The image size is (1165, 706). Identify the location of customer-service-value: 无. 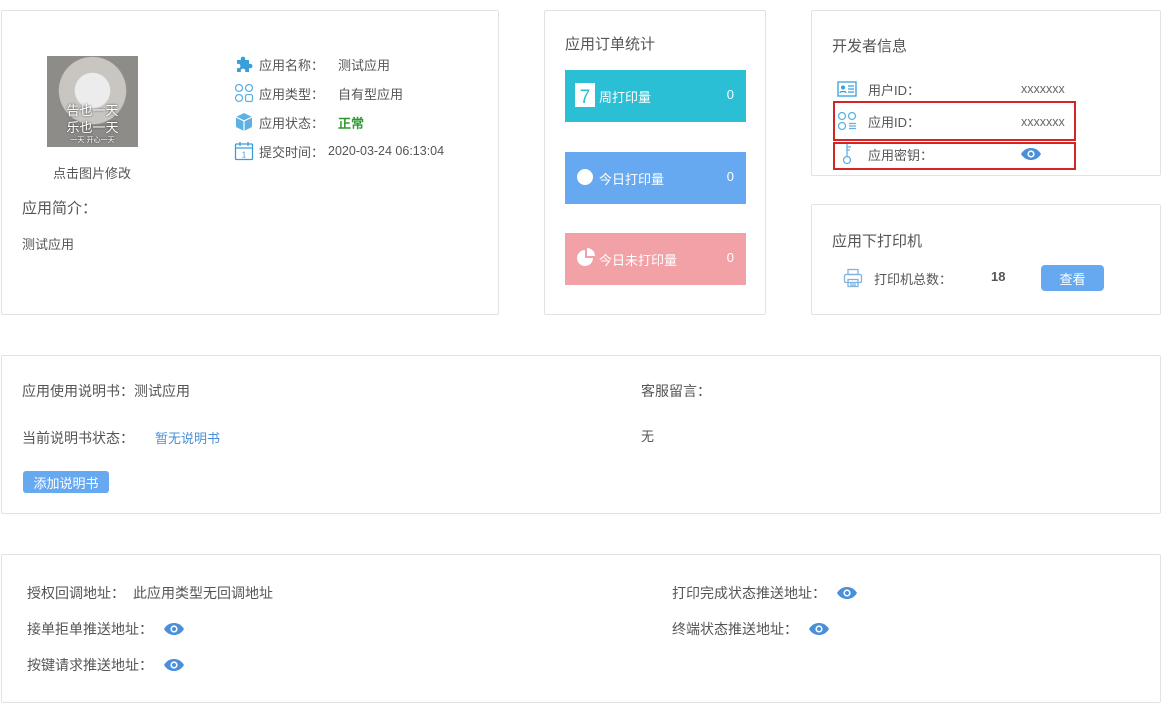
(648, 436).